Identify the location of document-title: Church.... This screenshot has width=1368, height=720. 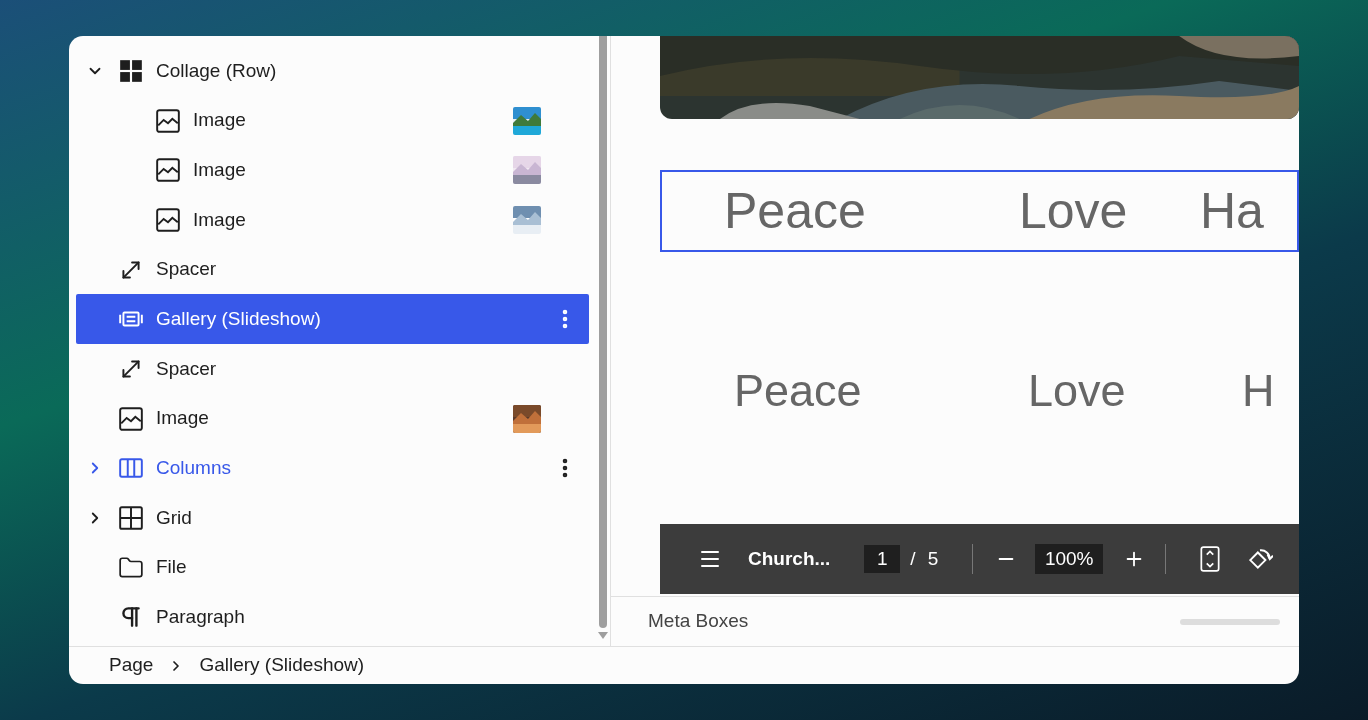
(789, 558).